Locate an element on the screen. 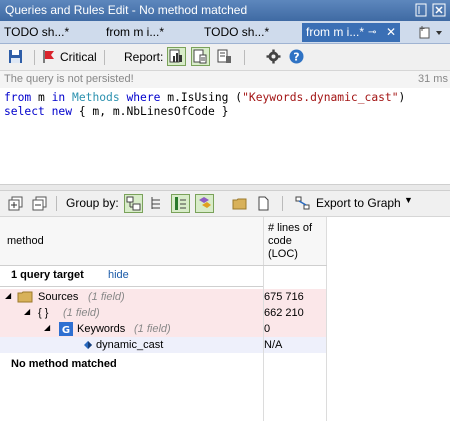 This screenshot has width=450, height=421. keyword-where: where is located at coordinates (140, 97).